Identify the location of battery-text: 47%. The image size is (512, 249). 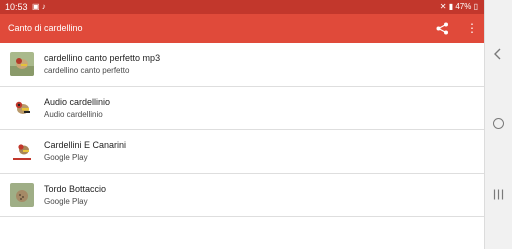
(463, 6).